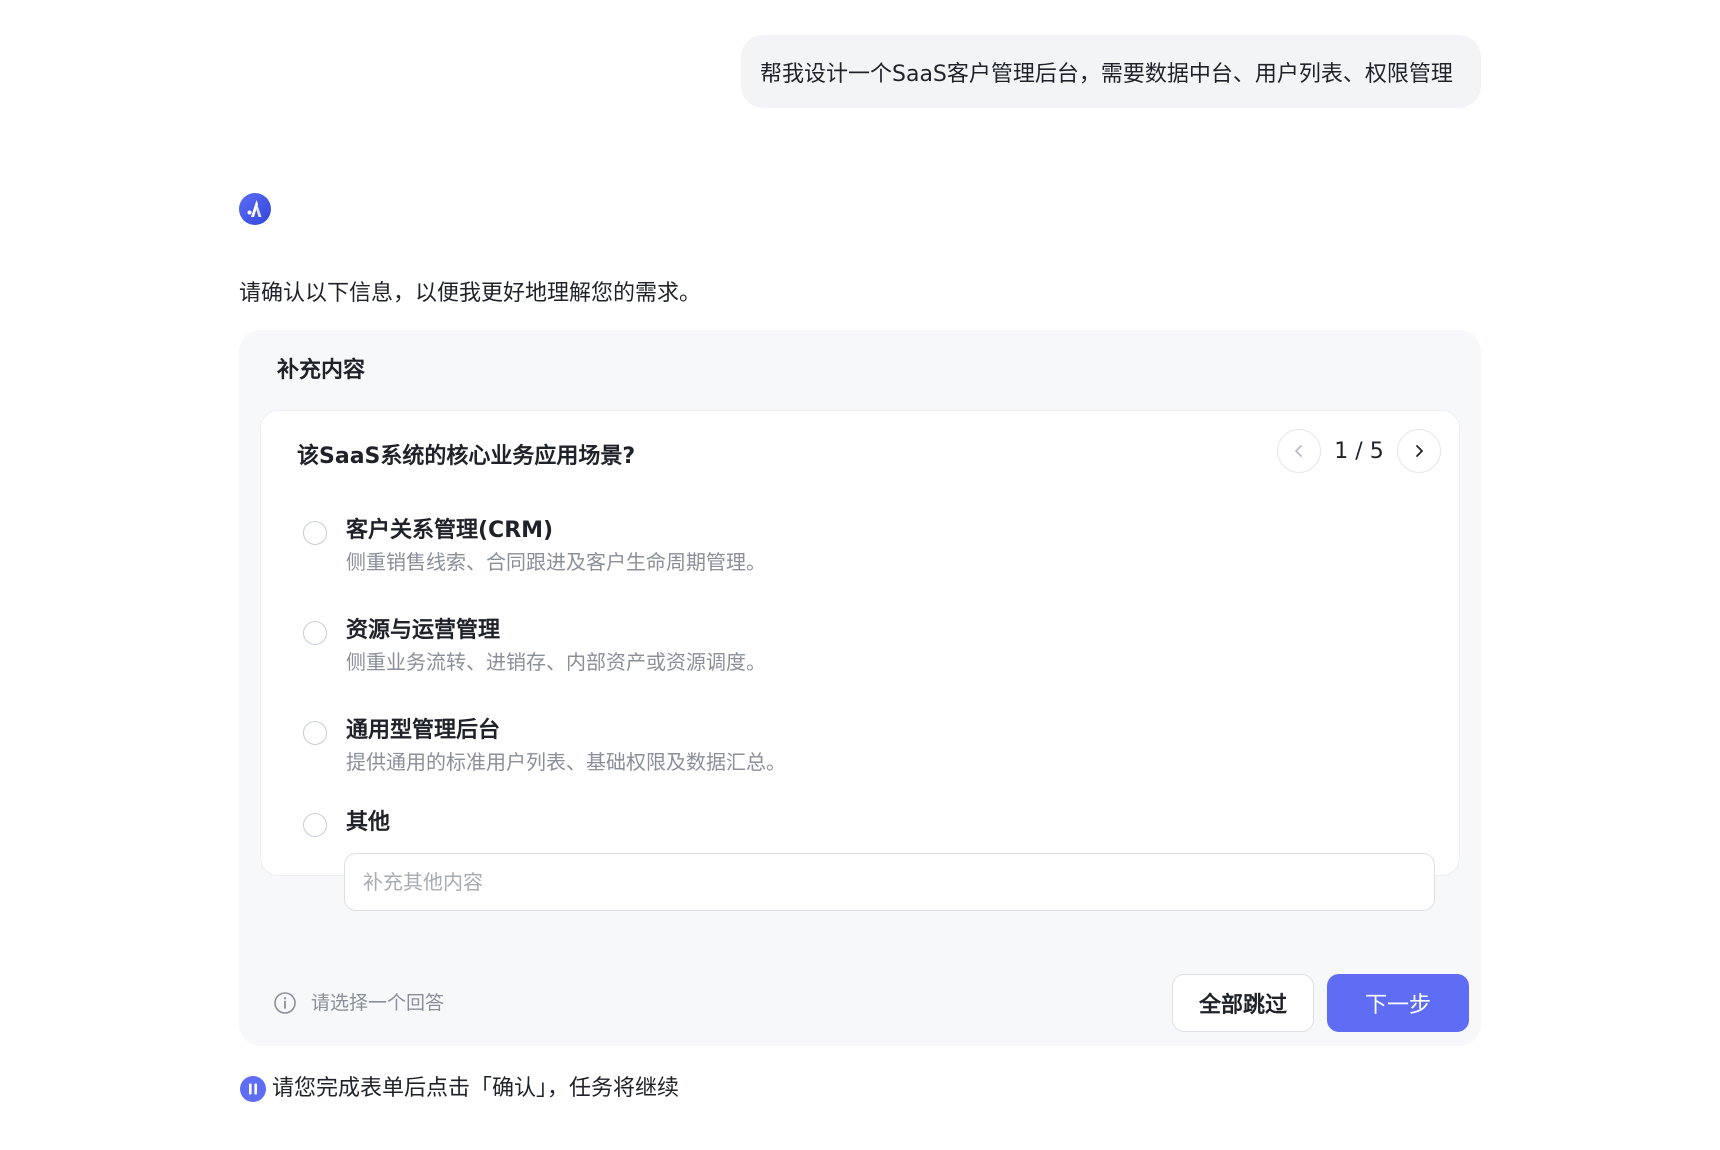 This screenshot has width=1720, height=1150. Describe the element at coordinates (253, 1089) in the screenshot. I see `pause-icon` at that location.